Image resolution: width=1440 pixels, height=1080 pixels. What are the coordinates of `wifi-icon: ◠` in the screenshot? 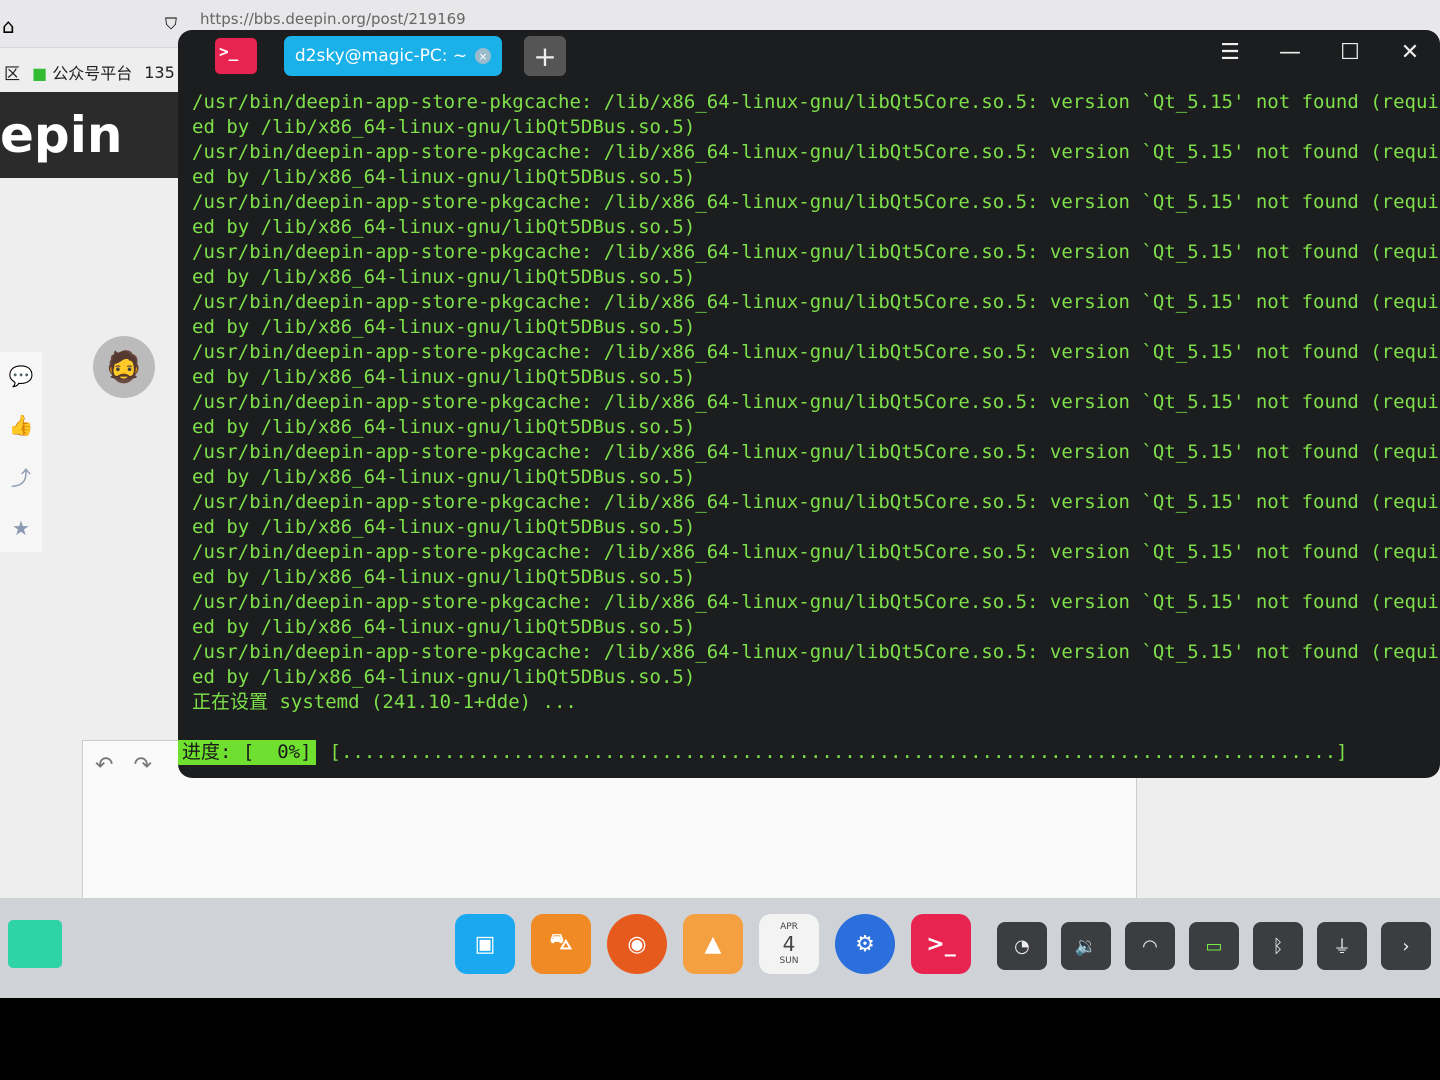 It's located at (1150, 946).